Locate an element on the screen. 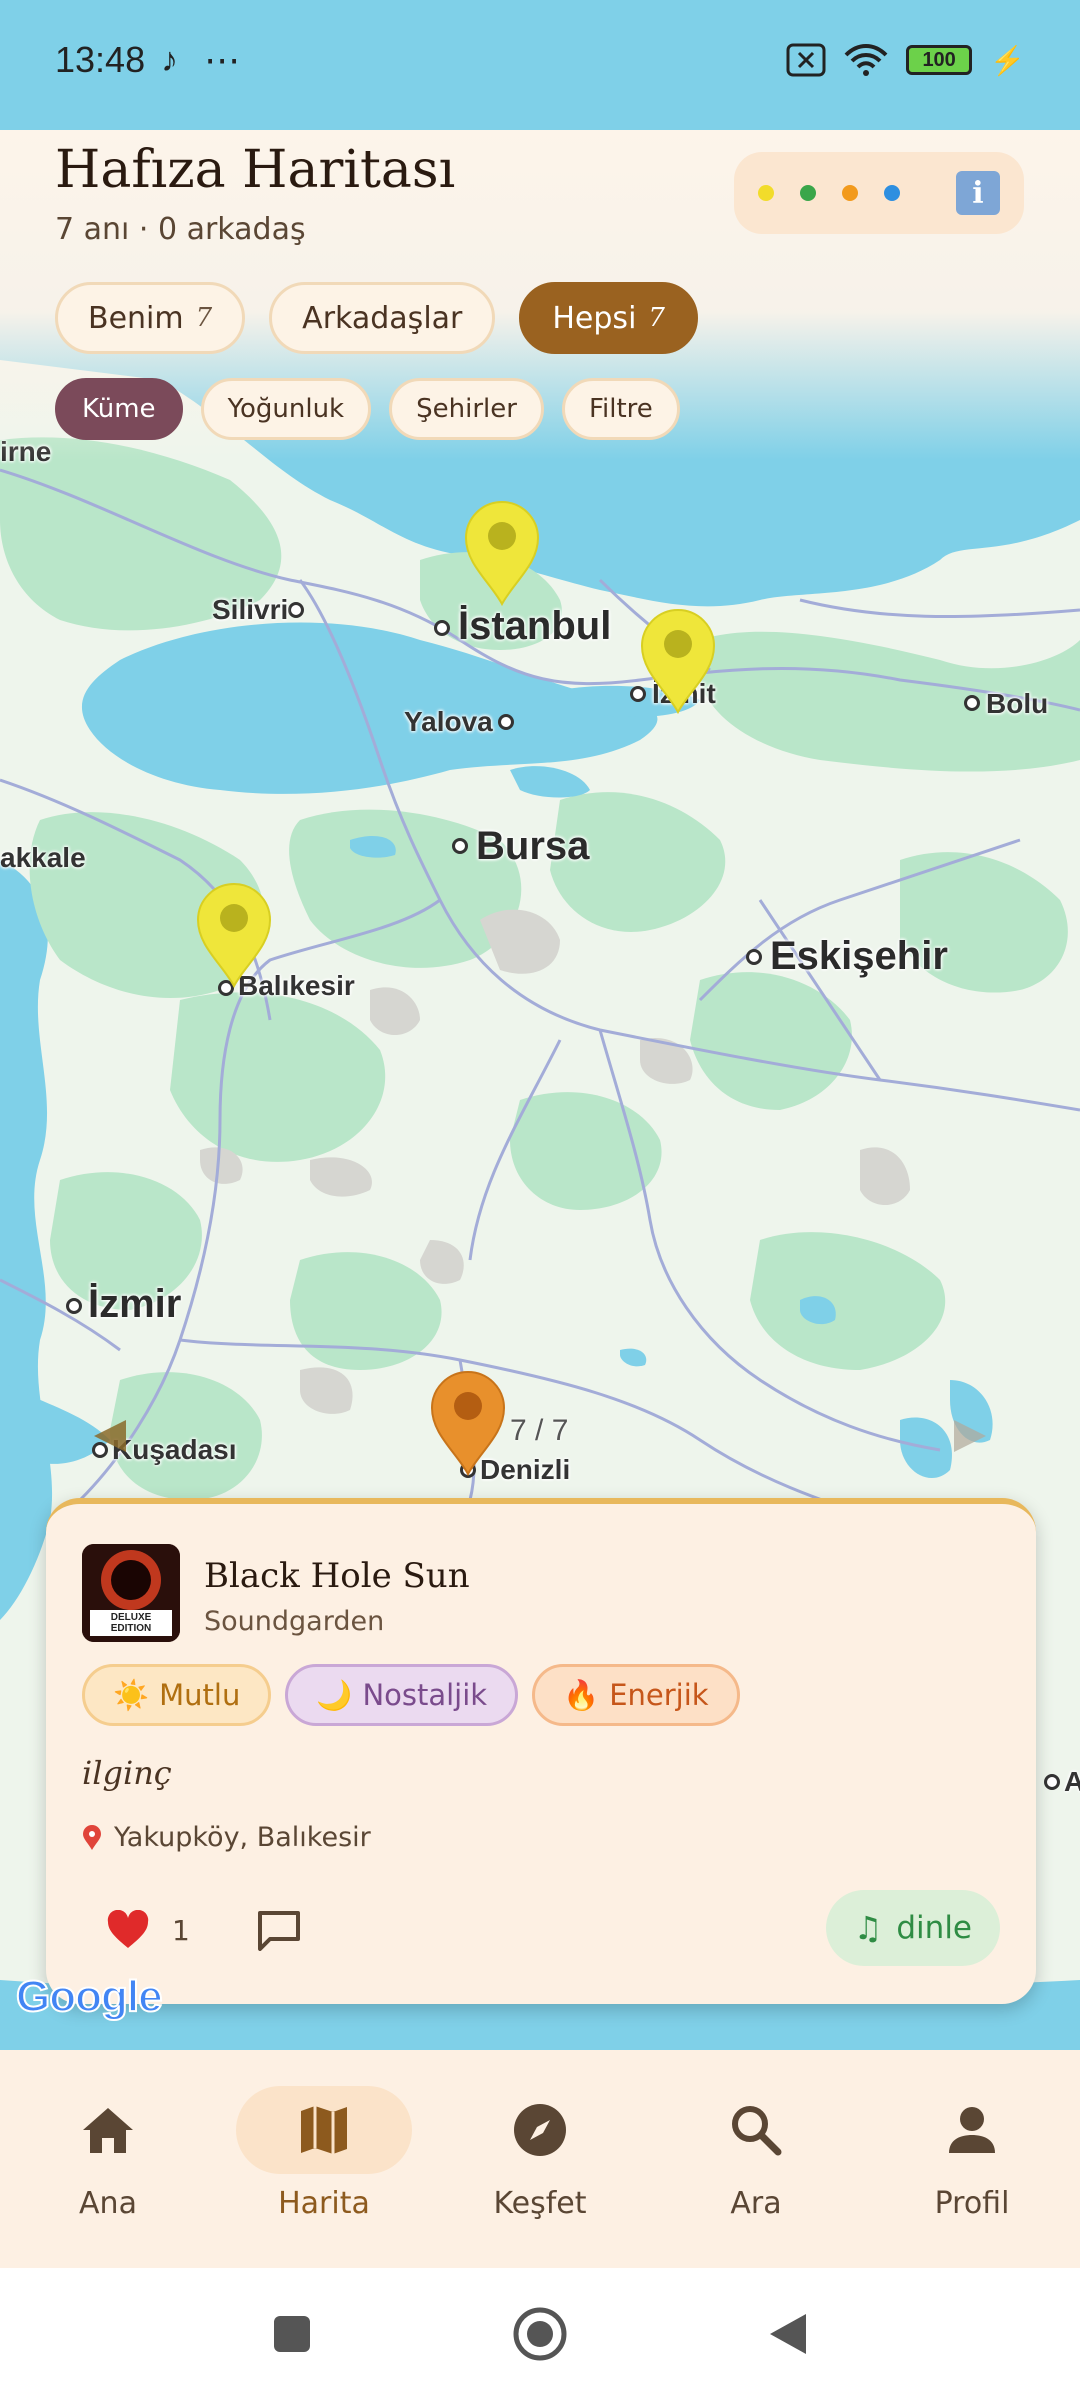  artist-name: Soundgarden is located at coordinates (294, 1621).